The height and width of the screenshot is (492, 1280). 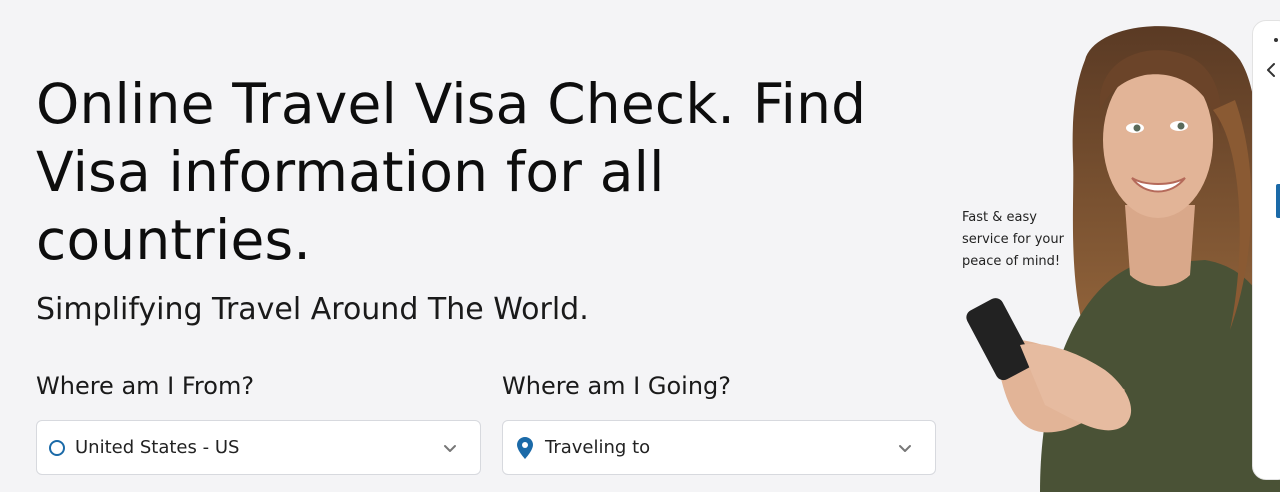 What do you see at coordinates (258, 447) in the screenshot?
I see `origin-select: United States - US` at bounding box center [258, 447].